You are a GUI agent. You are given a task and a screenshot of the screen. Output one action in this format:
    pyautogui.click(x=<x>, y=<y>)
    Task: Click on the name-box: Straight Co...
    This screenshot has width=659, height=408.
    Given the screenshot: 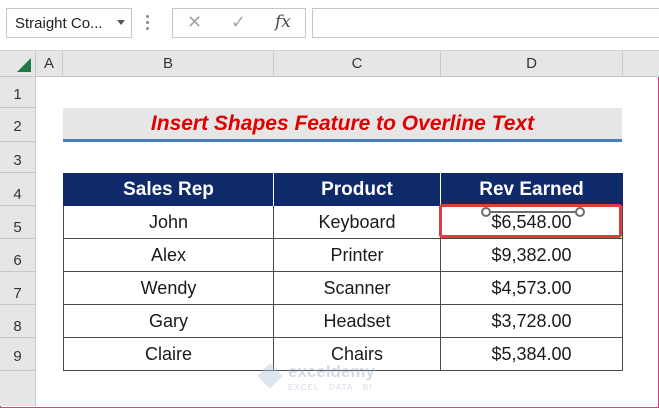 What is the action you would take?
    pyautogui.click(x=69, y=23)
    